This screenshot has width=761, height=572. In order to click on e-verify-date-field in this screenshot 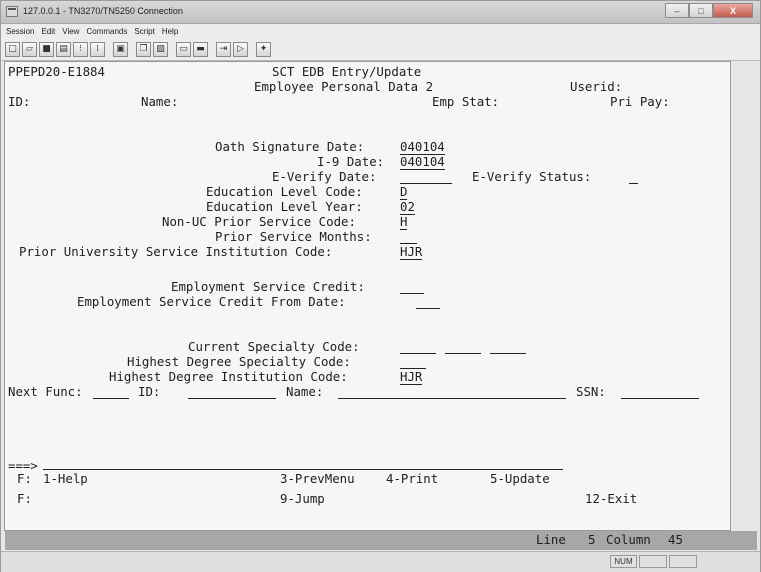, I will do `click(426, 183)`.